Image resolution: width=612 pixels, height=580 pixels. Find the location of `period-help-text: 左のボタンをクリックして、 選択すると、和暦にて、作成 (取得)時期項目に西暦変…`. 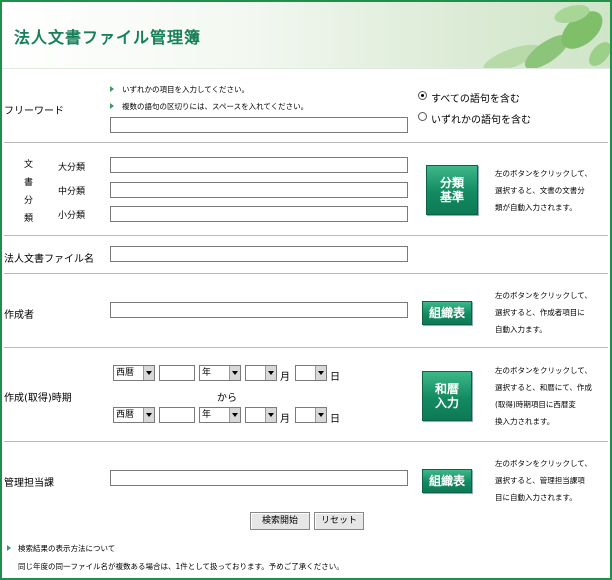

period-help-text: 左のボタンをクリックして、 選択すると、和暦にて、作成 (取得)時期項目に西暦変… is located at coordinates (543, 396).